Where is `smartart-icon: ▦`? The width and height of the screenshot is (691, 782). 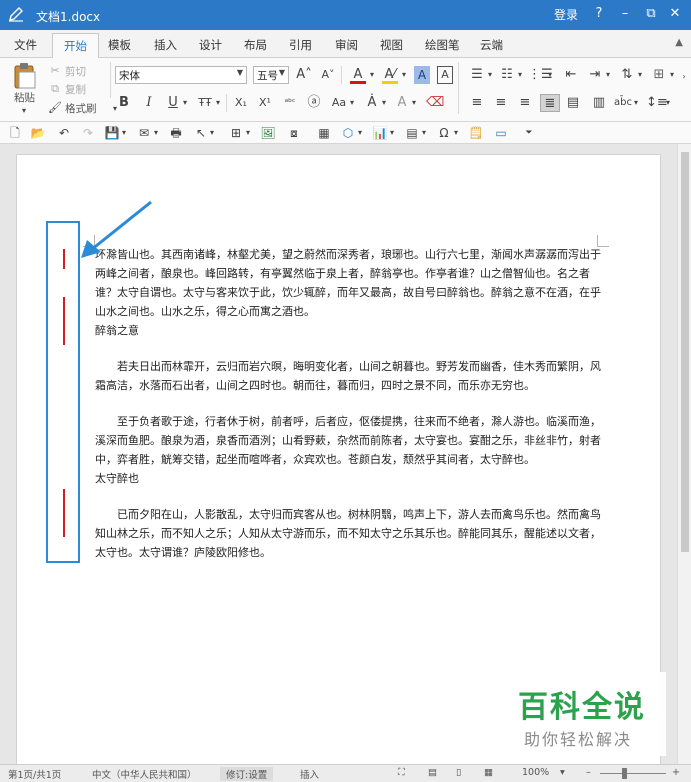
smartart-icon: ▦ is located at coordinates (324, 133).